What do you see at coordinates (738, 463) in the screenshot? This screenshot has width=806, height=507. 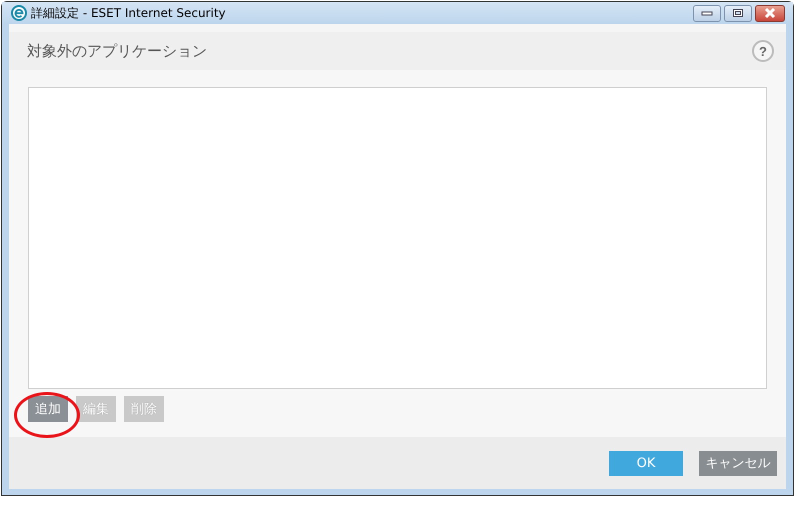 I see `cancel-button: キャンセル` at bounding box center [738, 463].